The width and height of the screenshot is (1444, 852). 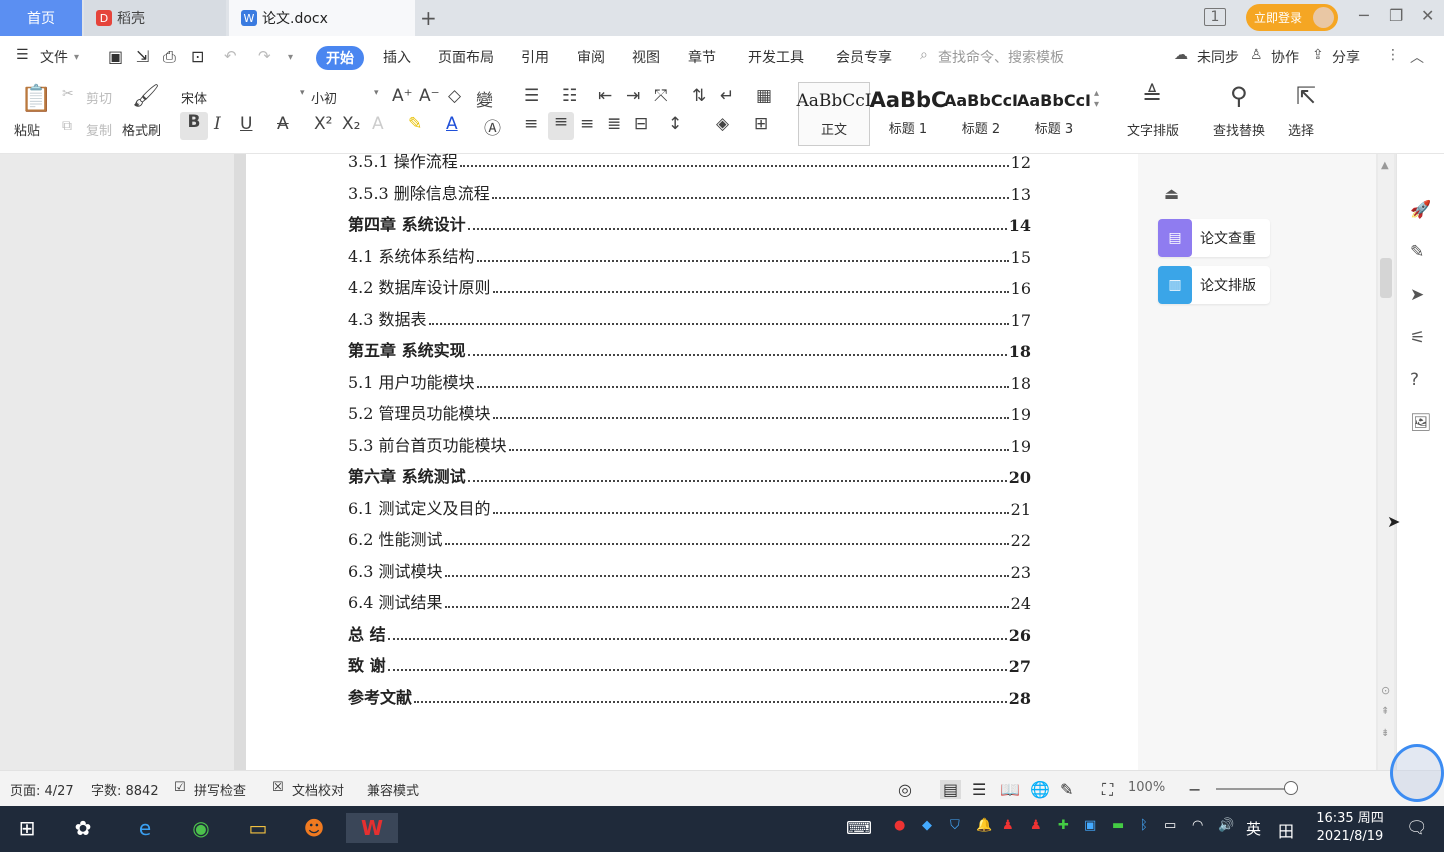 I want to click on cursor-tool-icon: ➤, so click(x=1417, y=295).